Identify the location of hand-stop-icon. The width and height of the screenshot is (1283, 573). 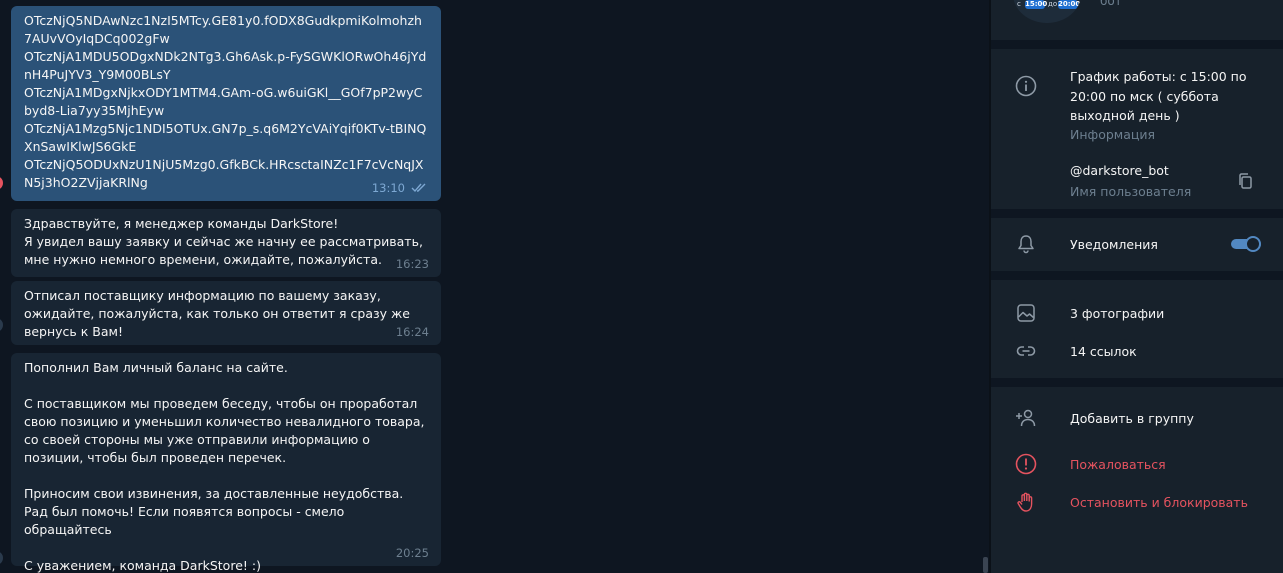
(1025, 502).